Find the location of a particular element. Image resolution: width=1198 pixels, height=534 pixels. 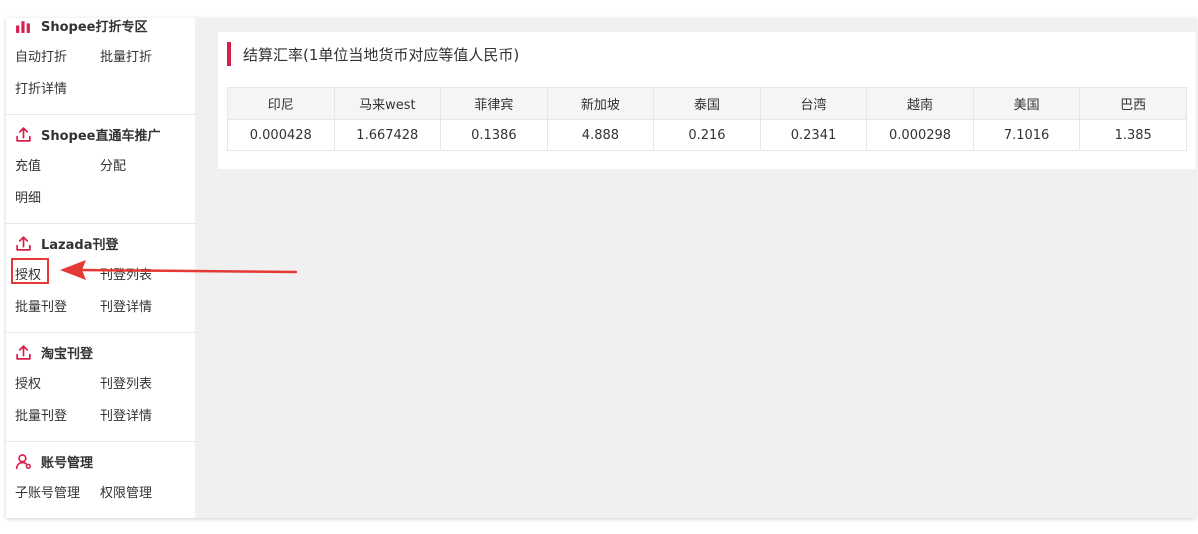

sidebar-section-title: 账号管理 is located at coordinates (67, 463).